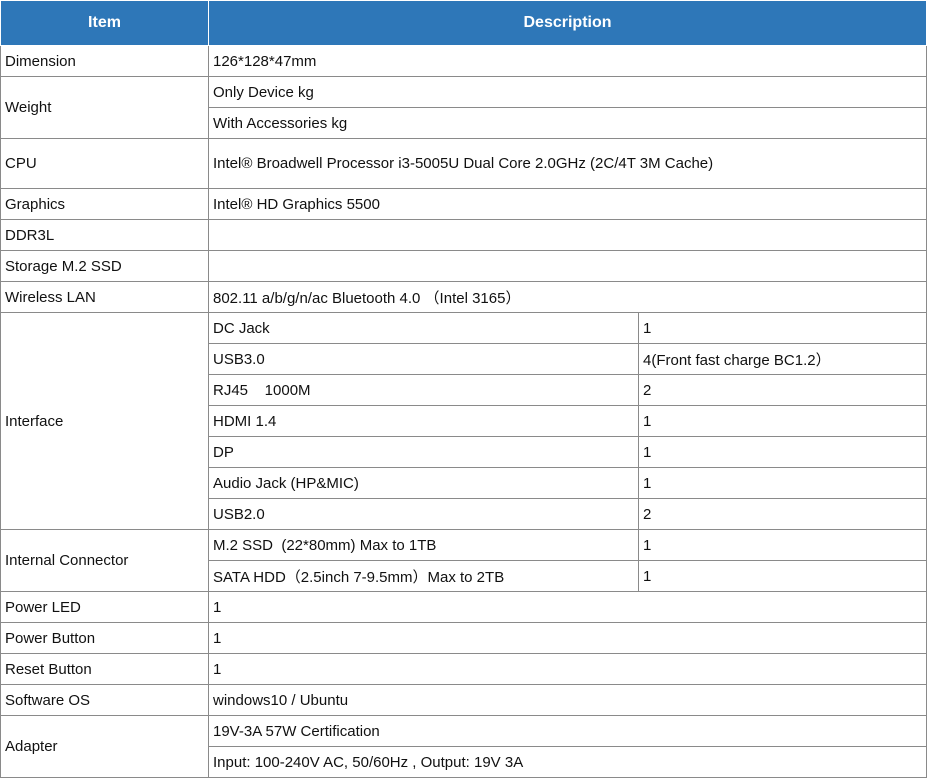  What do you see at coordinates (104, 235) in the screenshot?
I see `ddr3l-label: DDR3L` at bounding box center [104, 235].